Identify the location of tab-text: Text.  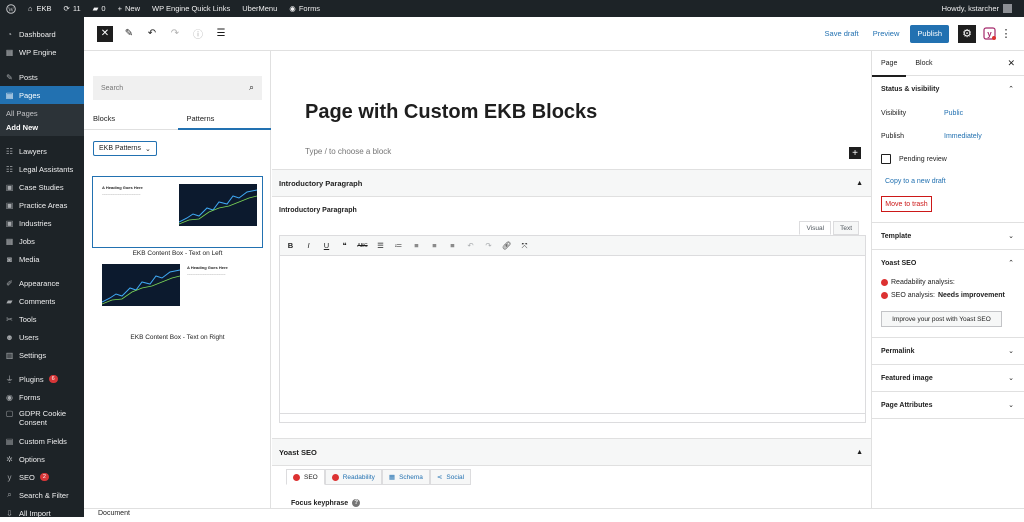
(846, 228).